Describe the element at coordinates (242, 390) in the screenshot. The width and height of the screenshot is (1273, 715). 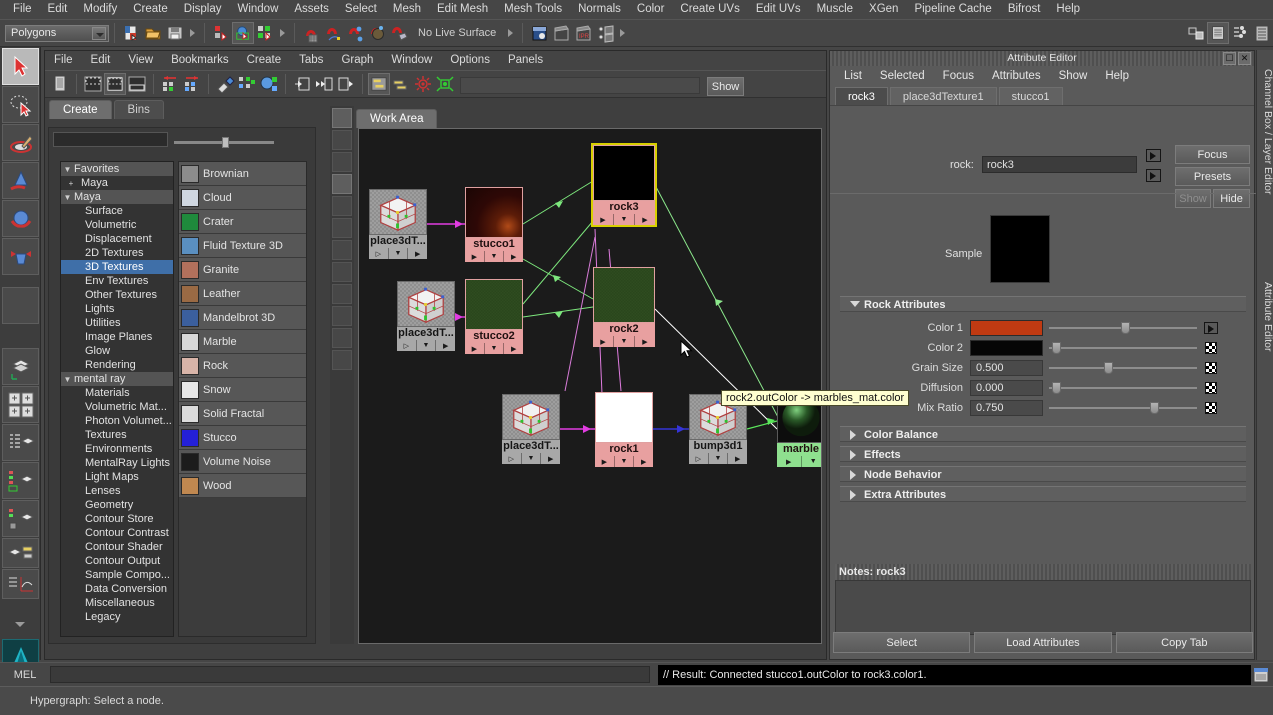
I see `node-type-snow: Snow` at that location.